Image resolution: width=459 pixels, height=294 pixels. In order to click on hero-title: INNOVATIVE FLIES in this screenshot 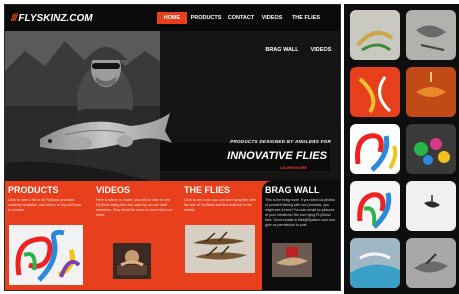, I will do `click(277, 156)`.